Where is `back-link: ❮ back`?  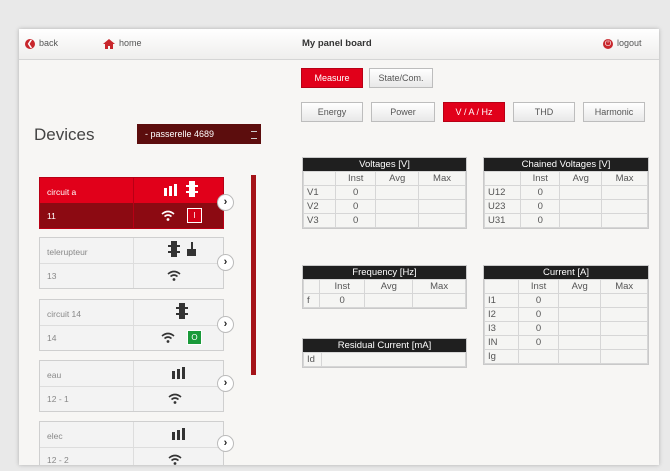 back-link: ❮ back is located at coordinates (41, 43).